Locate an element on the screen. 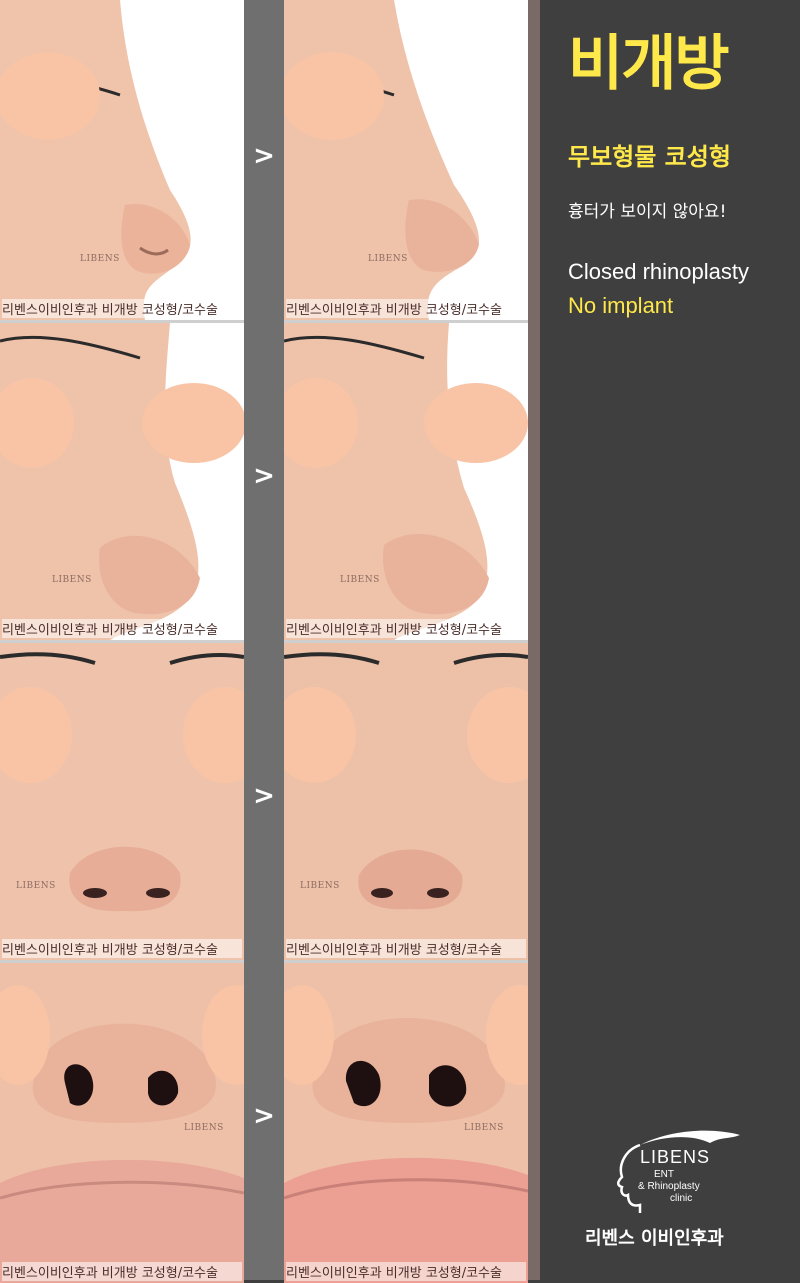 The height and width of the screenshot is (1283, 800). english-caption-procedure: Closed rhinoplasty is located at coordinates (658, 271).